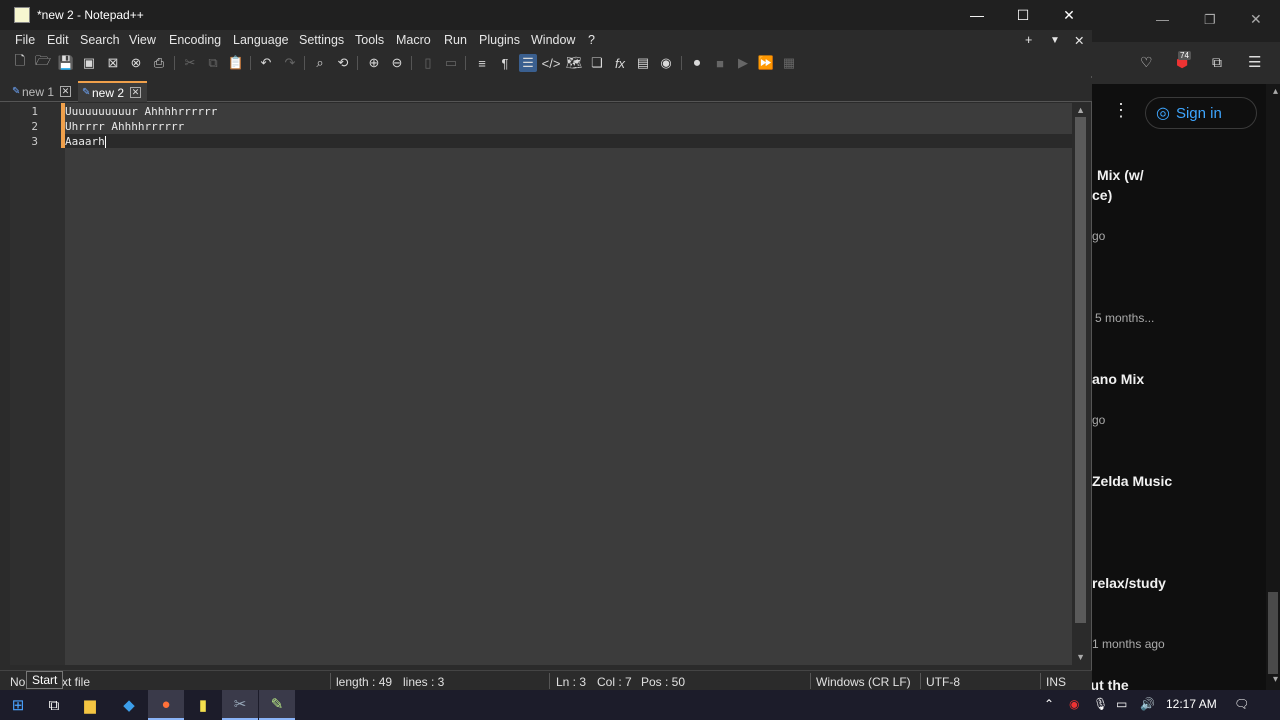 This screenshot has height=720, width=1280. What do you see at coordinates (42, 91) in the screenshot?
I see `tab-new-1: ✎ new 1 ✕` at bounding box center [42, 91].